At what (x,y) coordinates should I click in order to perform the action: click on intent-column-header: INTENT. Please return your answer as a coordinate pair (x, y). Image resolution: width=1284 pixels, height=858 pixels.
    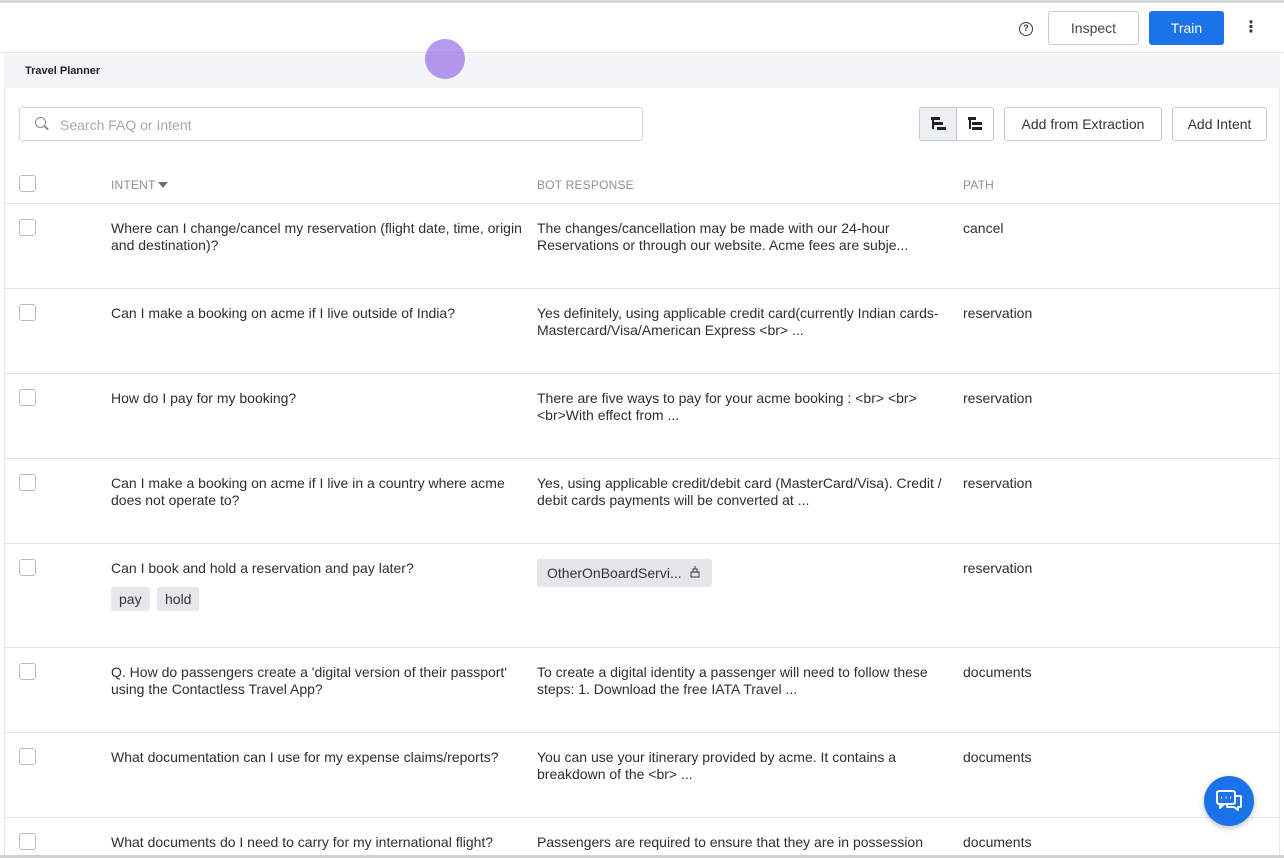
    Looking at the image, I should click on (139, 185).